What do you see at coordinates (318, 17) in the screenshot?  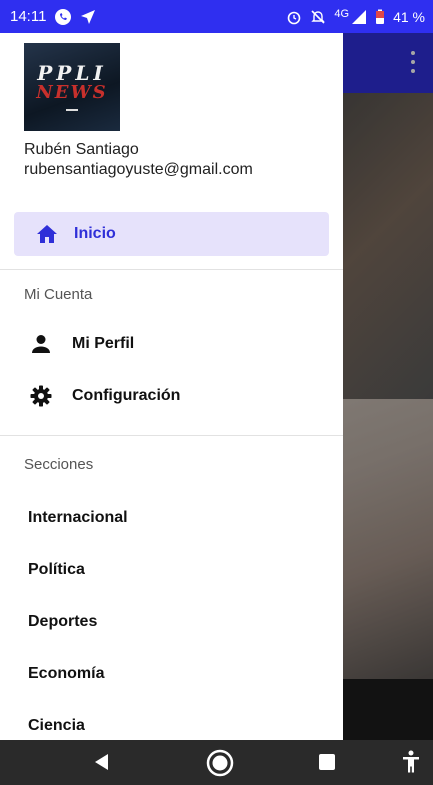 I see `mute-icon` at bounding box center [318, 17].